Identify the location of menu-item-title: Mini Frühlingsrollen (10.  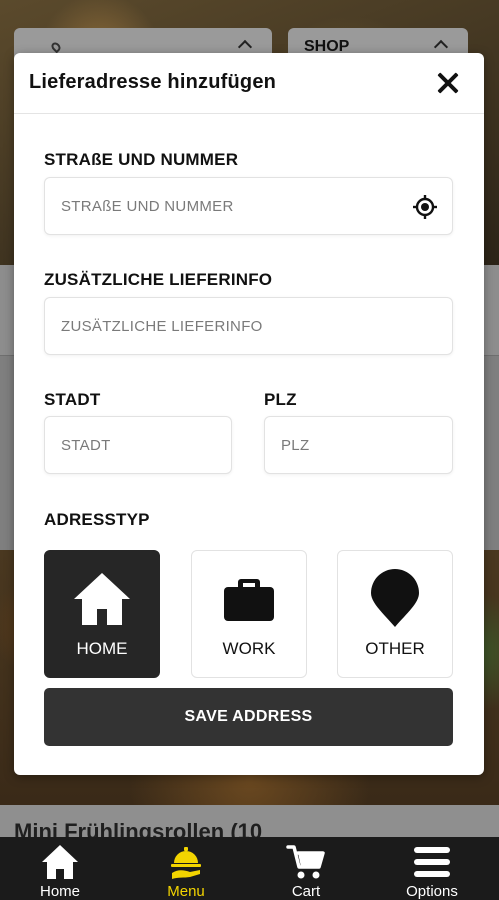
(138, 828).